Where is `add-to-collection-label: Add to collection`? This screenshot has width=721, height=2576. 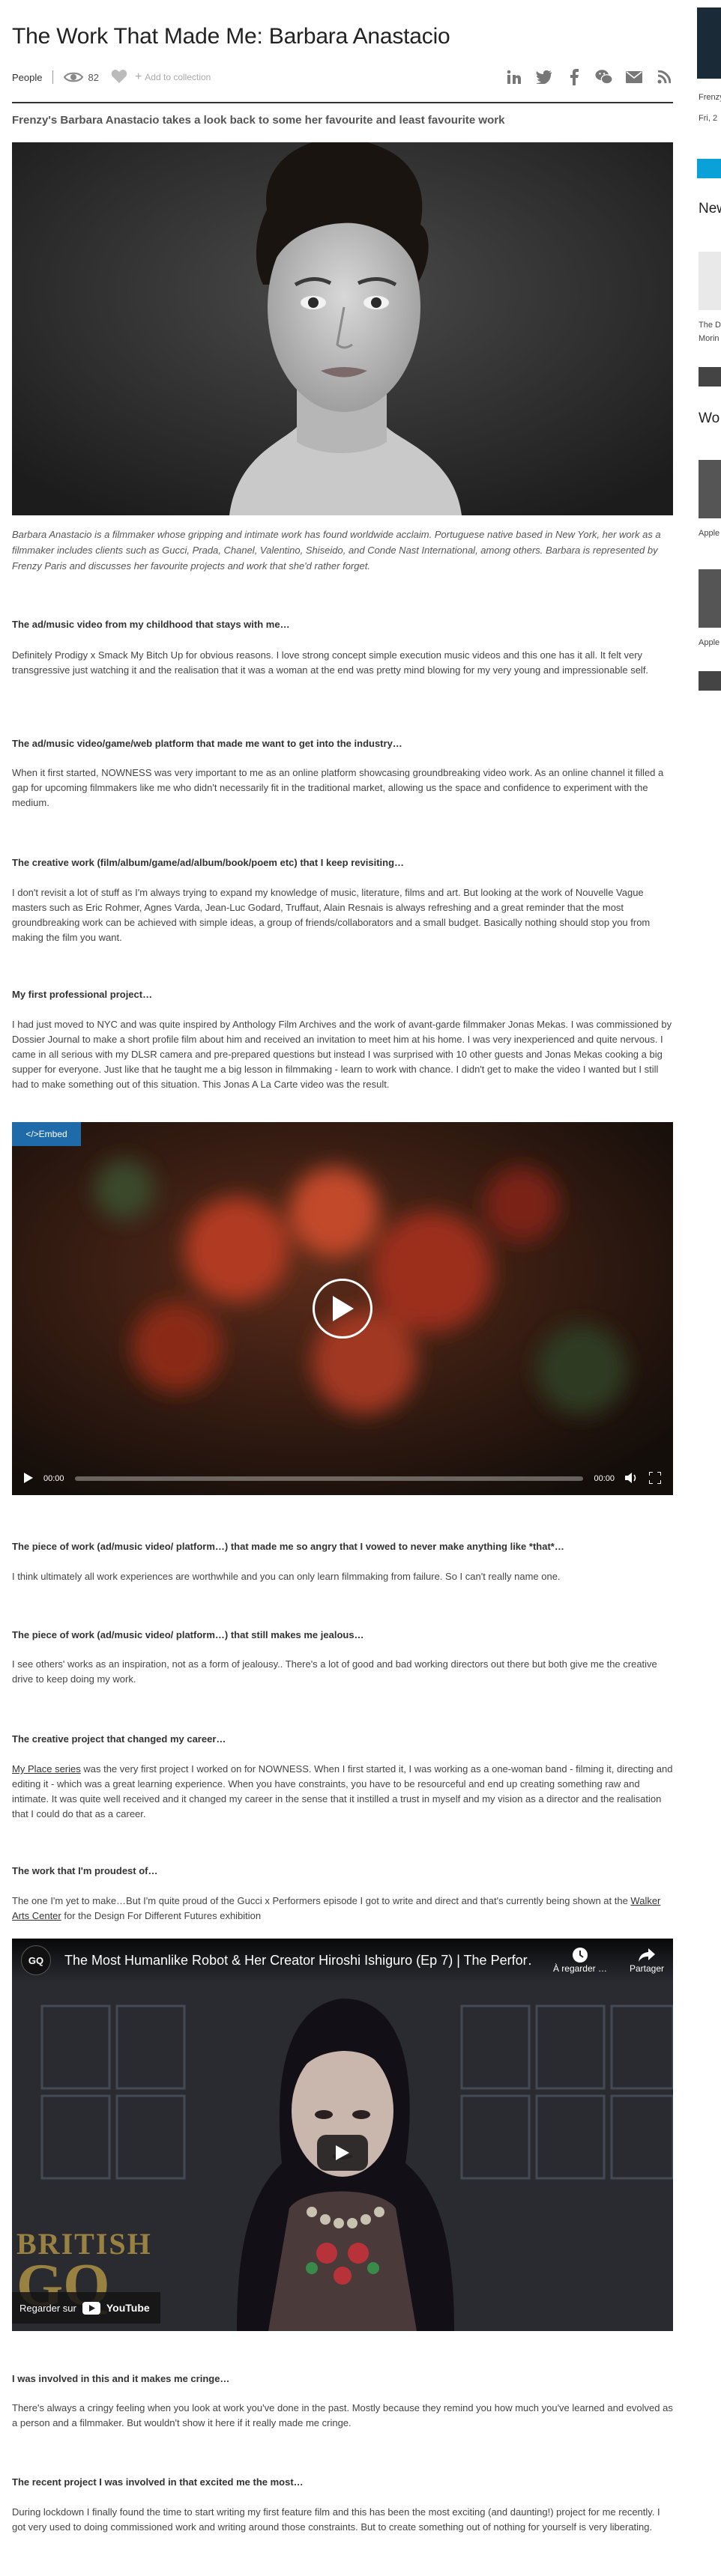
add-to-collection-label: Add to collection is located at coordinates (178, 77).